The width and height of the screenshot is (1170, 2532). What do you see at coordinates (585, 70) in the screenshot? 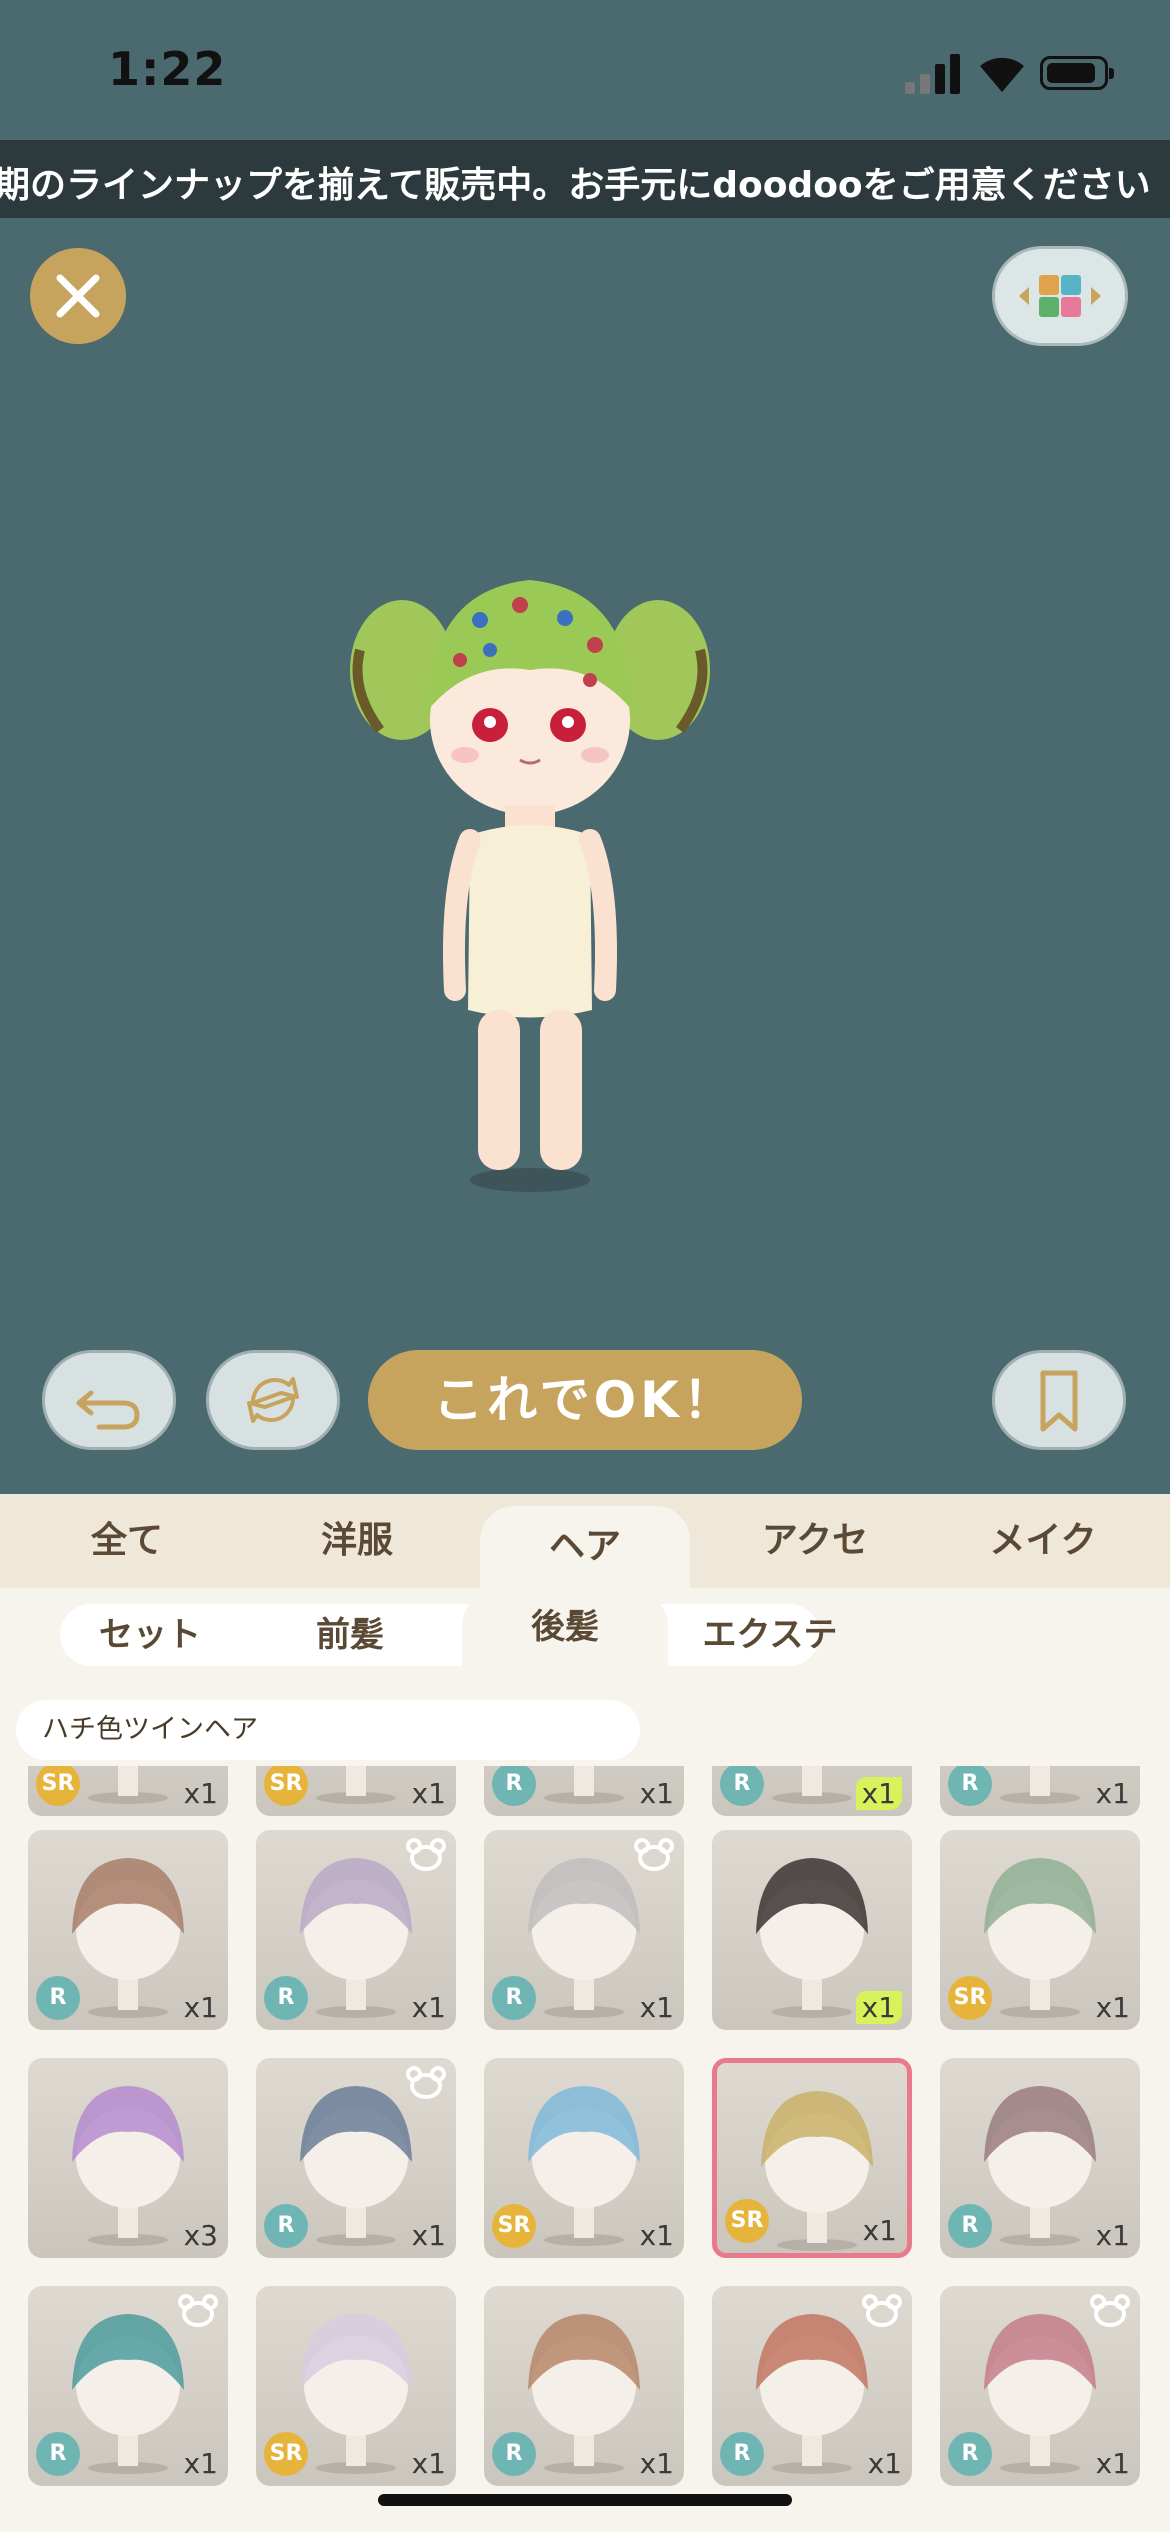
I see `status-bar: 1:22` at bounding box center [585, 70].